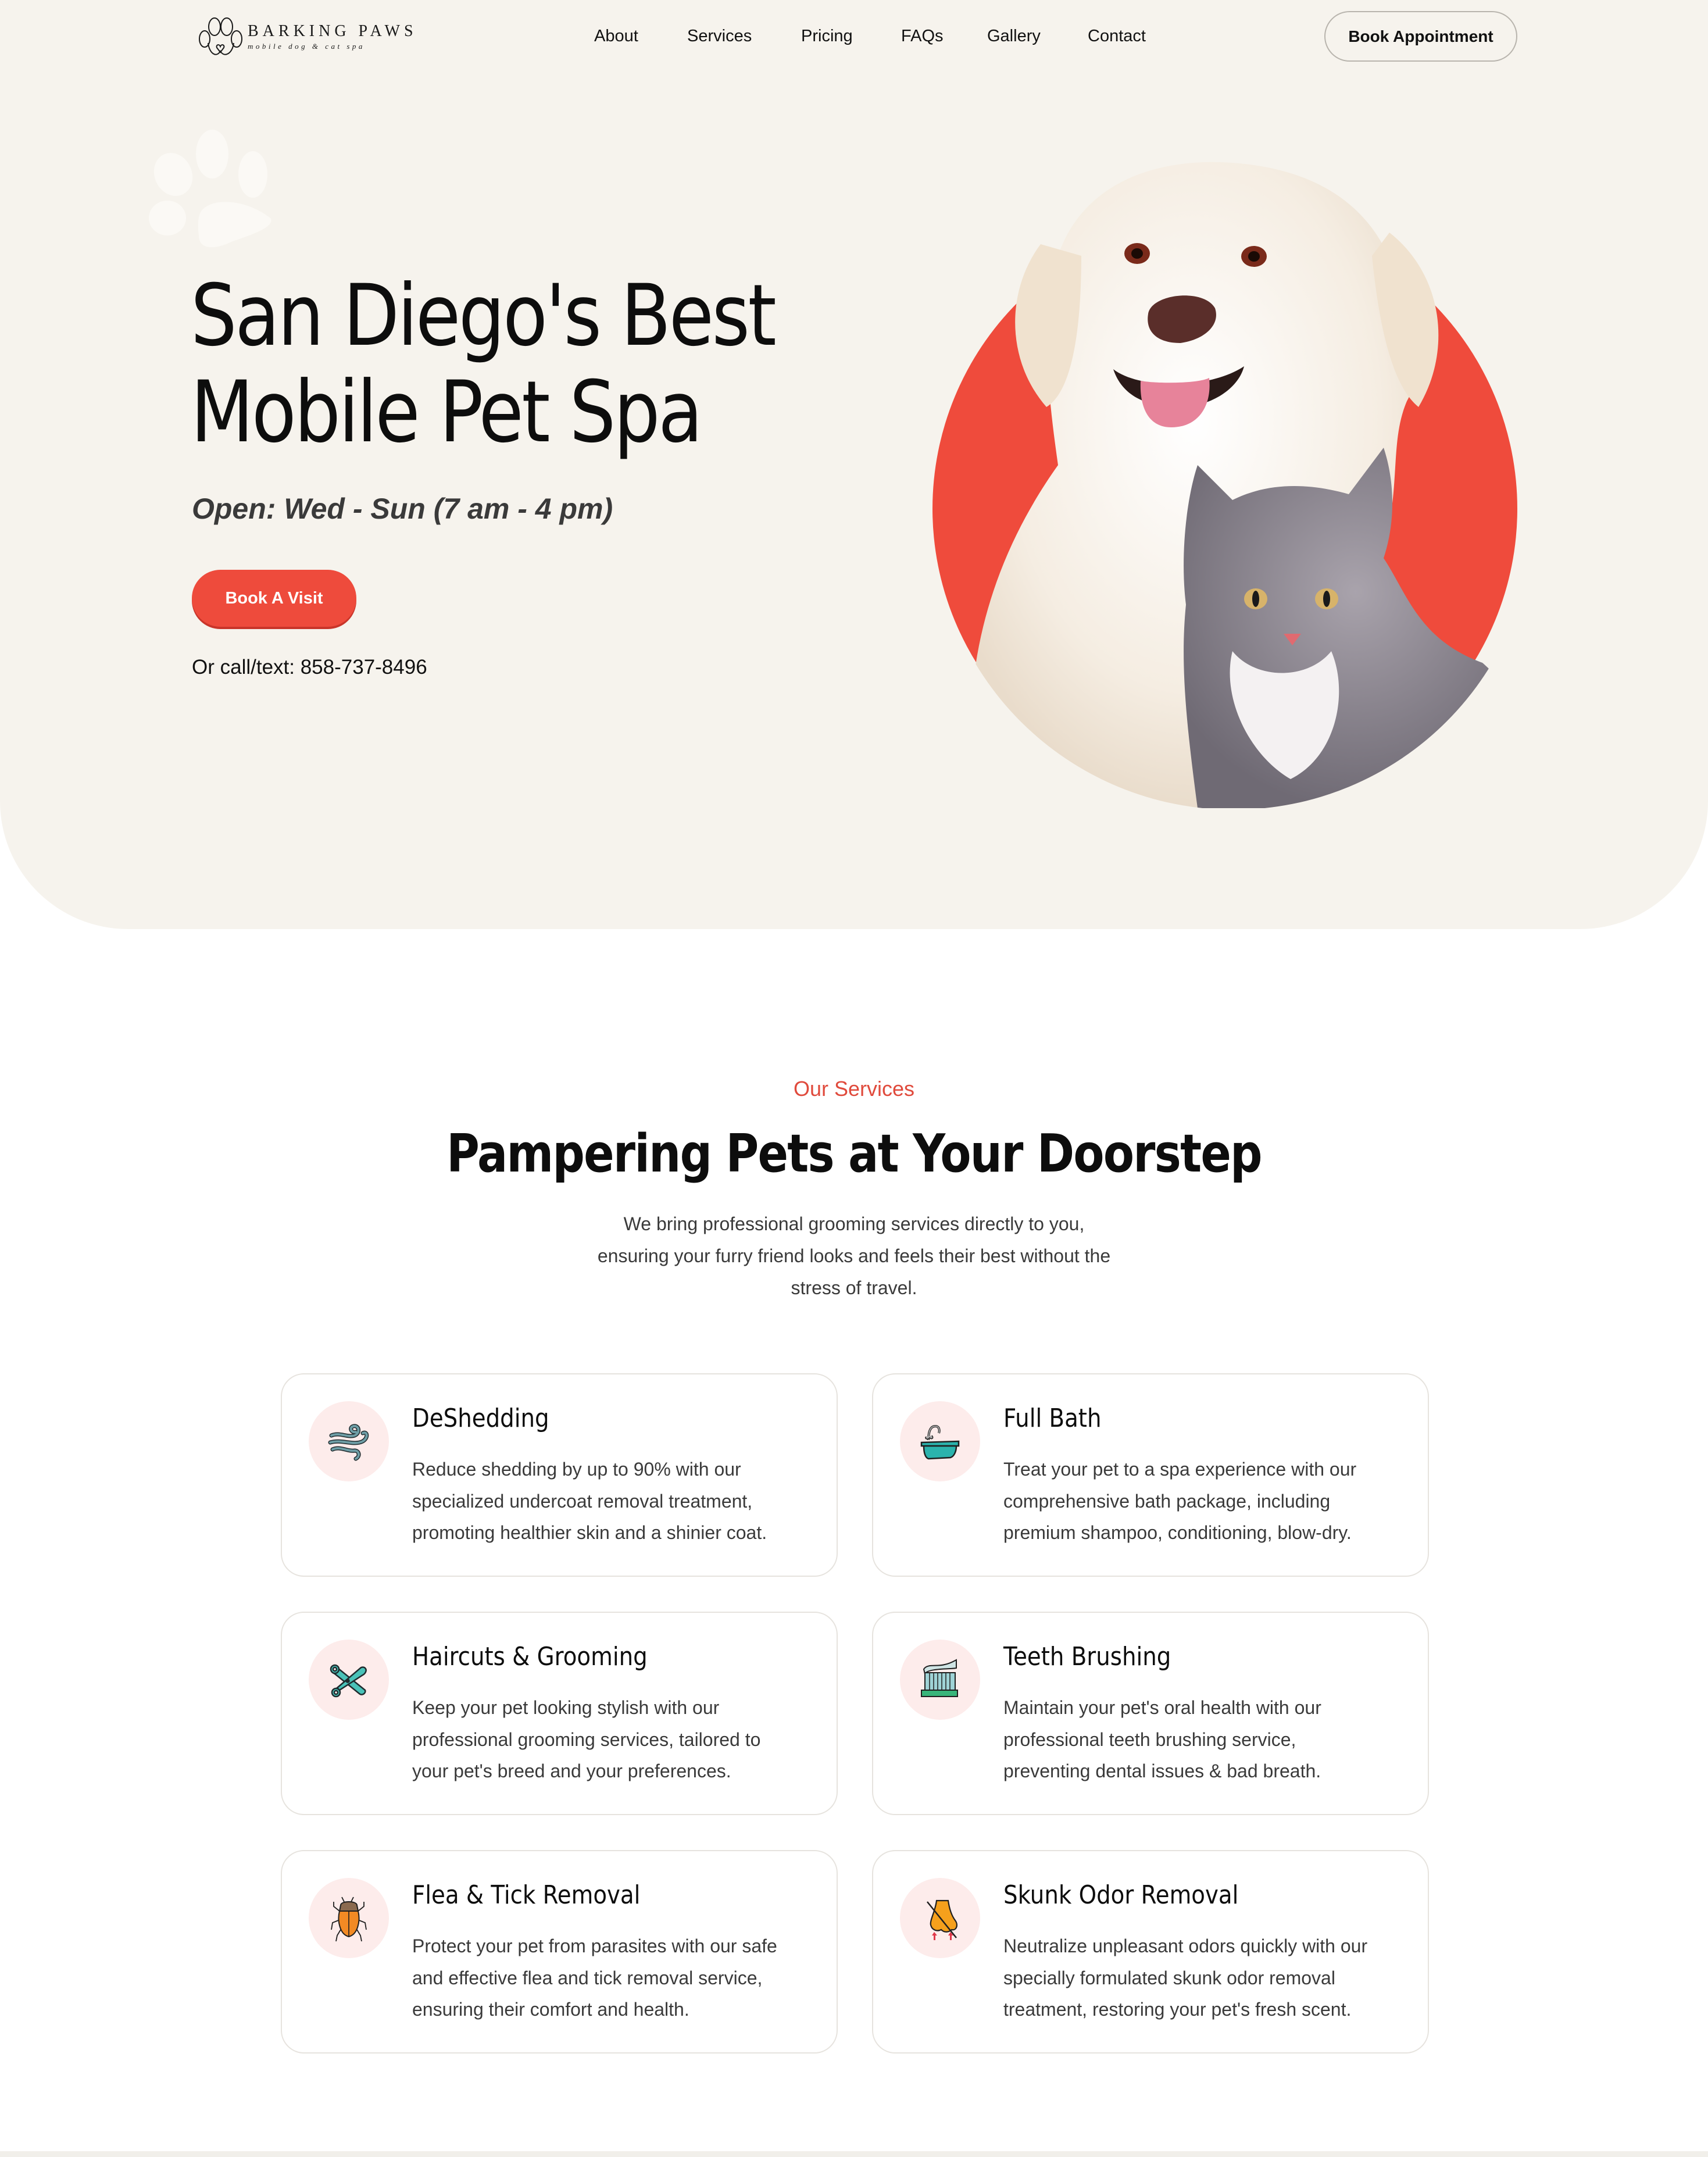 Image resolution: width=1708 pixels, height=2157 pixels. I want to click on opening-hours: Open: Wed - Sun (7 am - 4 pm), so click(402, 509).